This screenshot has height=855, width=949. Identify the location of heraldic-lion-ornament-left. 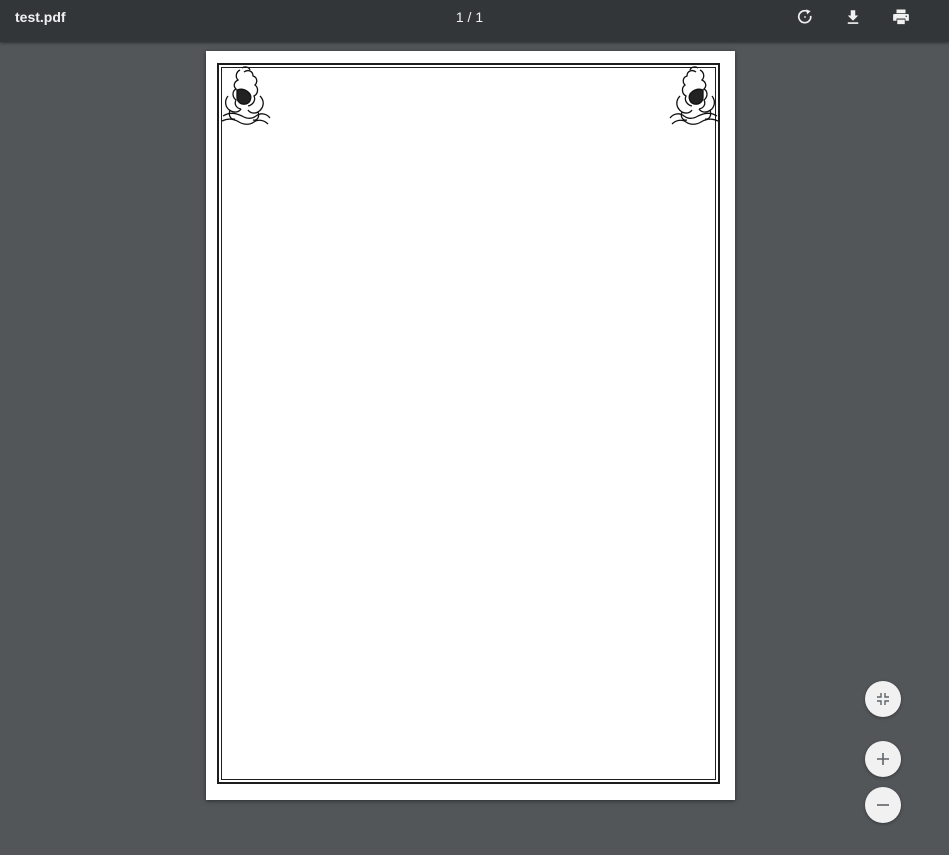
(246, 95).